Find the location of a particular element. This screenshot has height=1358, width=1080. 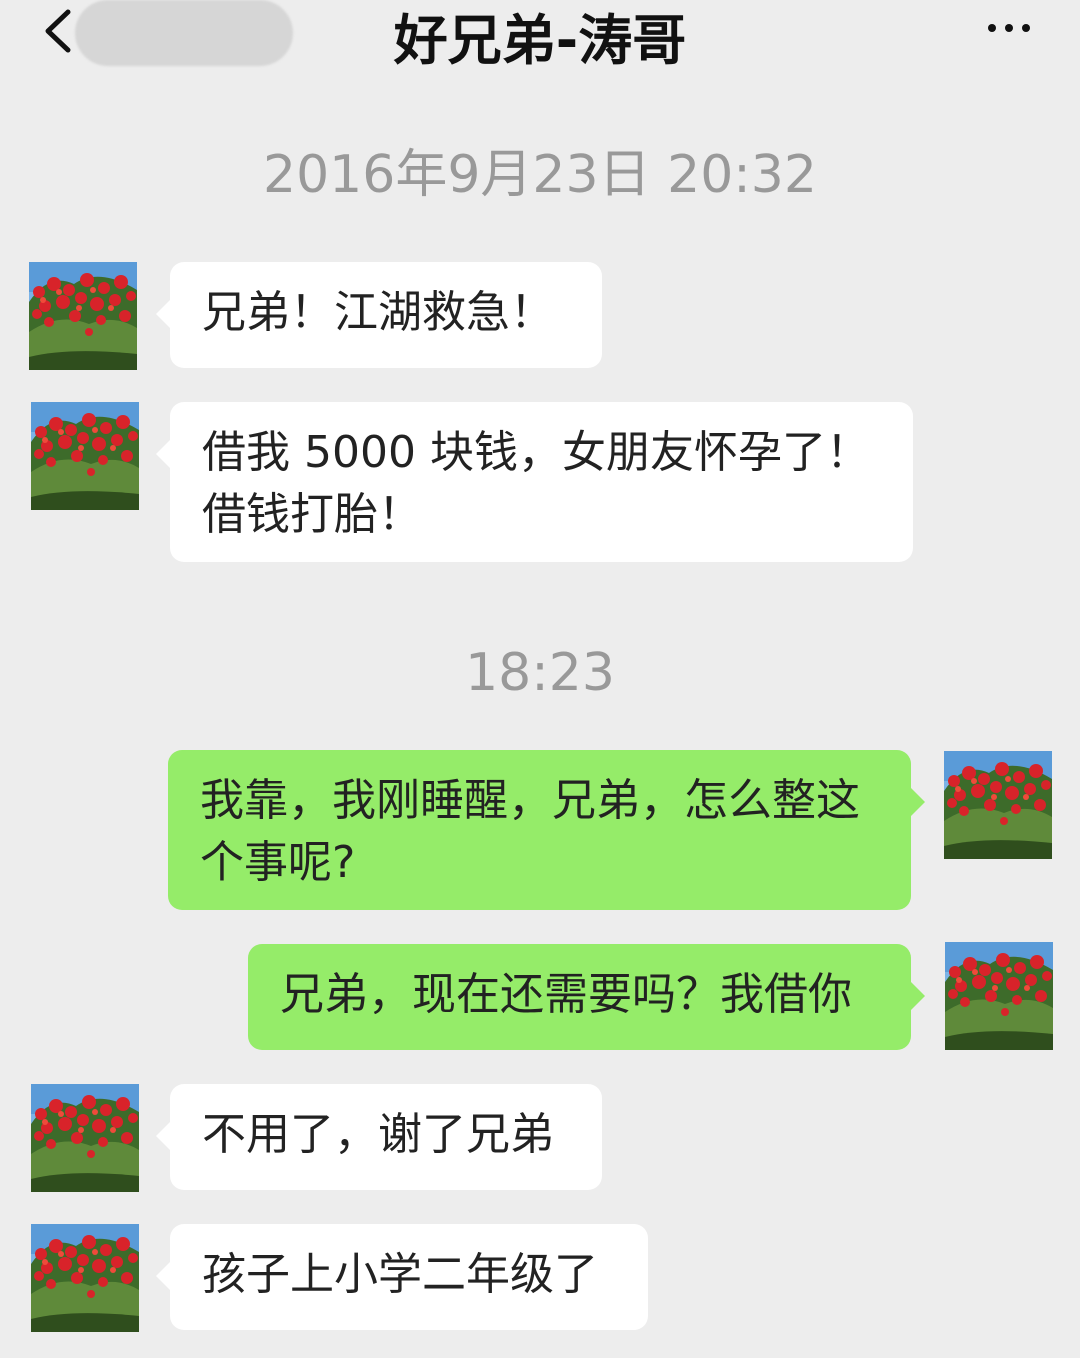

message-text: 个事呢? is located at coordinates (278, 862).